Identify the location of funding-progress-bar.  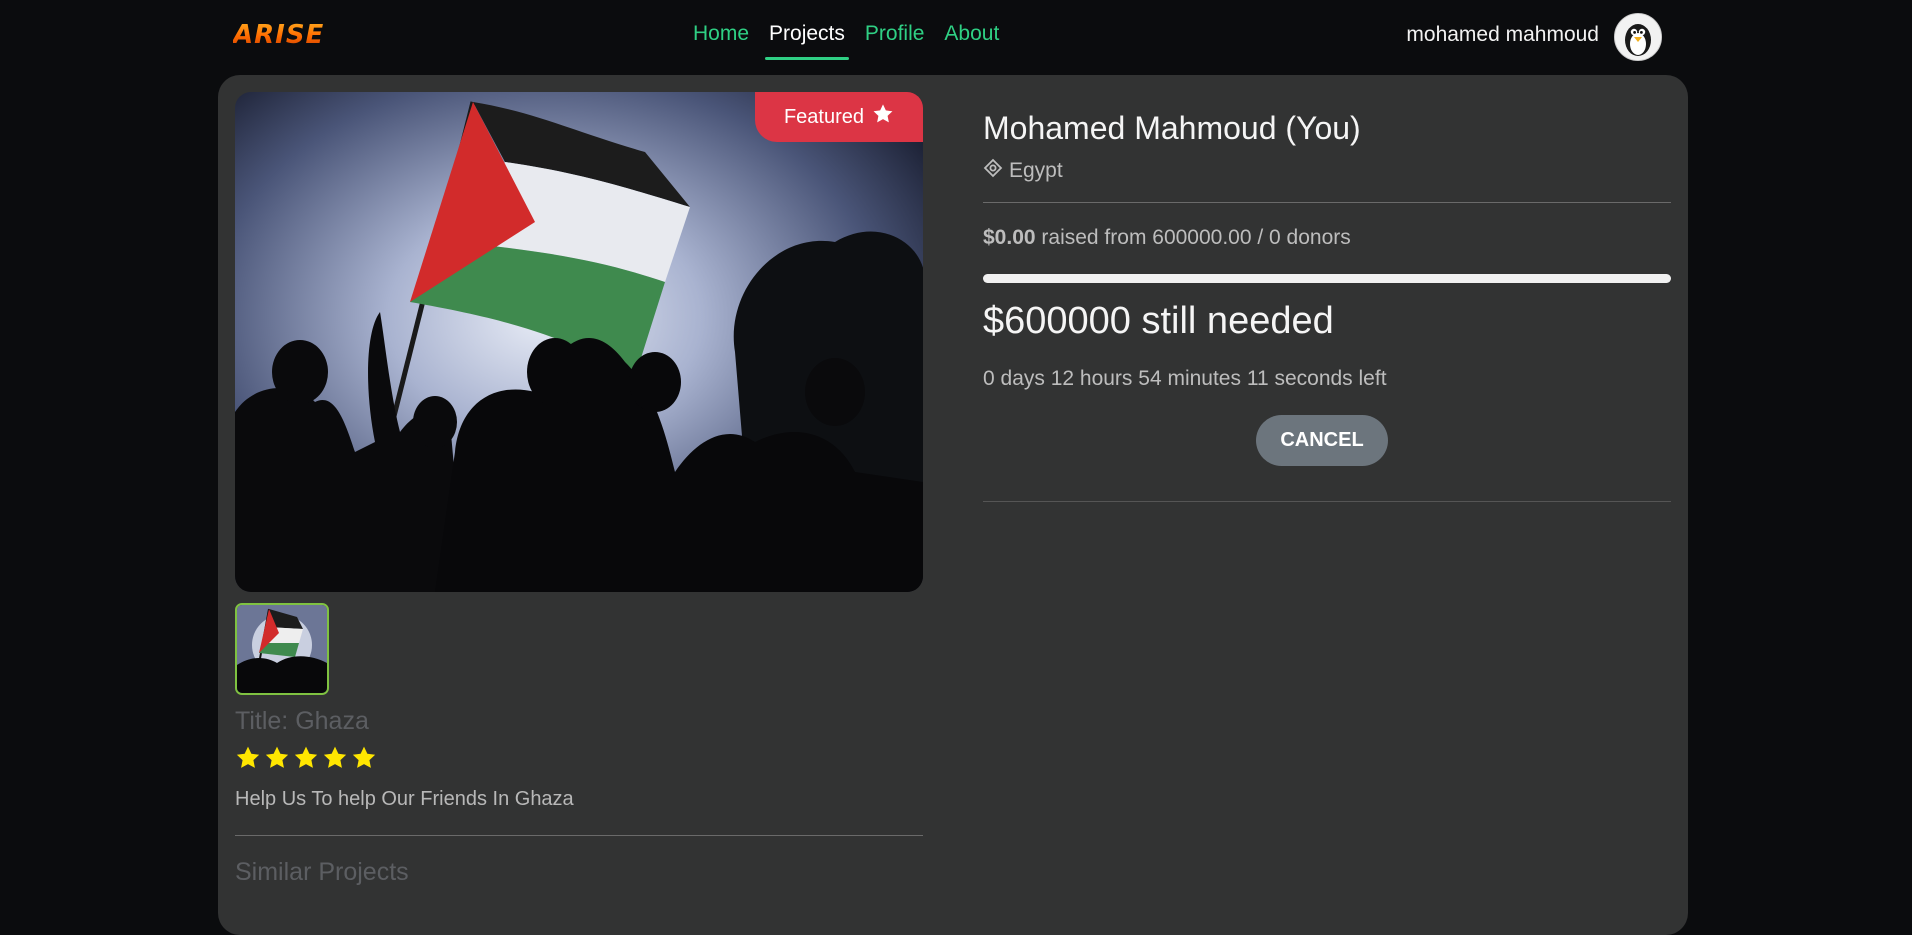
(1327, 278).